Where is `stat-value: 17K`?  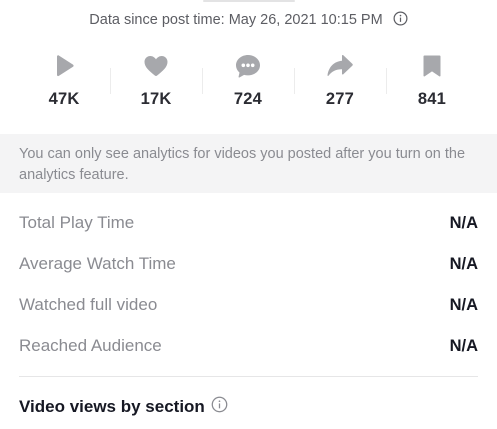
stat-value: 17K is located at coordinates (156, 99).